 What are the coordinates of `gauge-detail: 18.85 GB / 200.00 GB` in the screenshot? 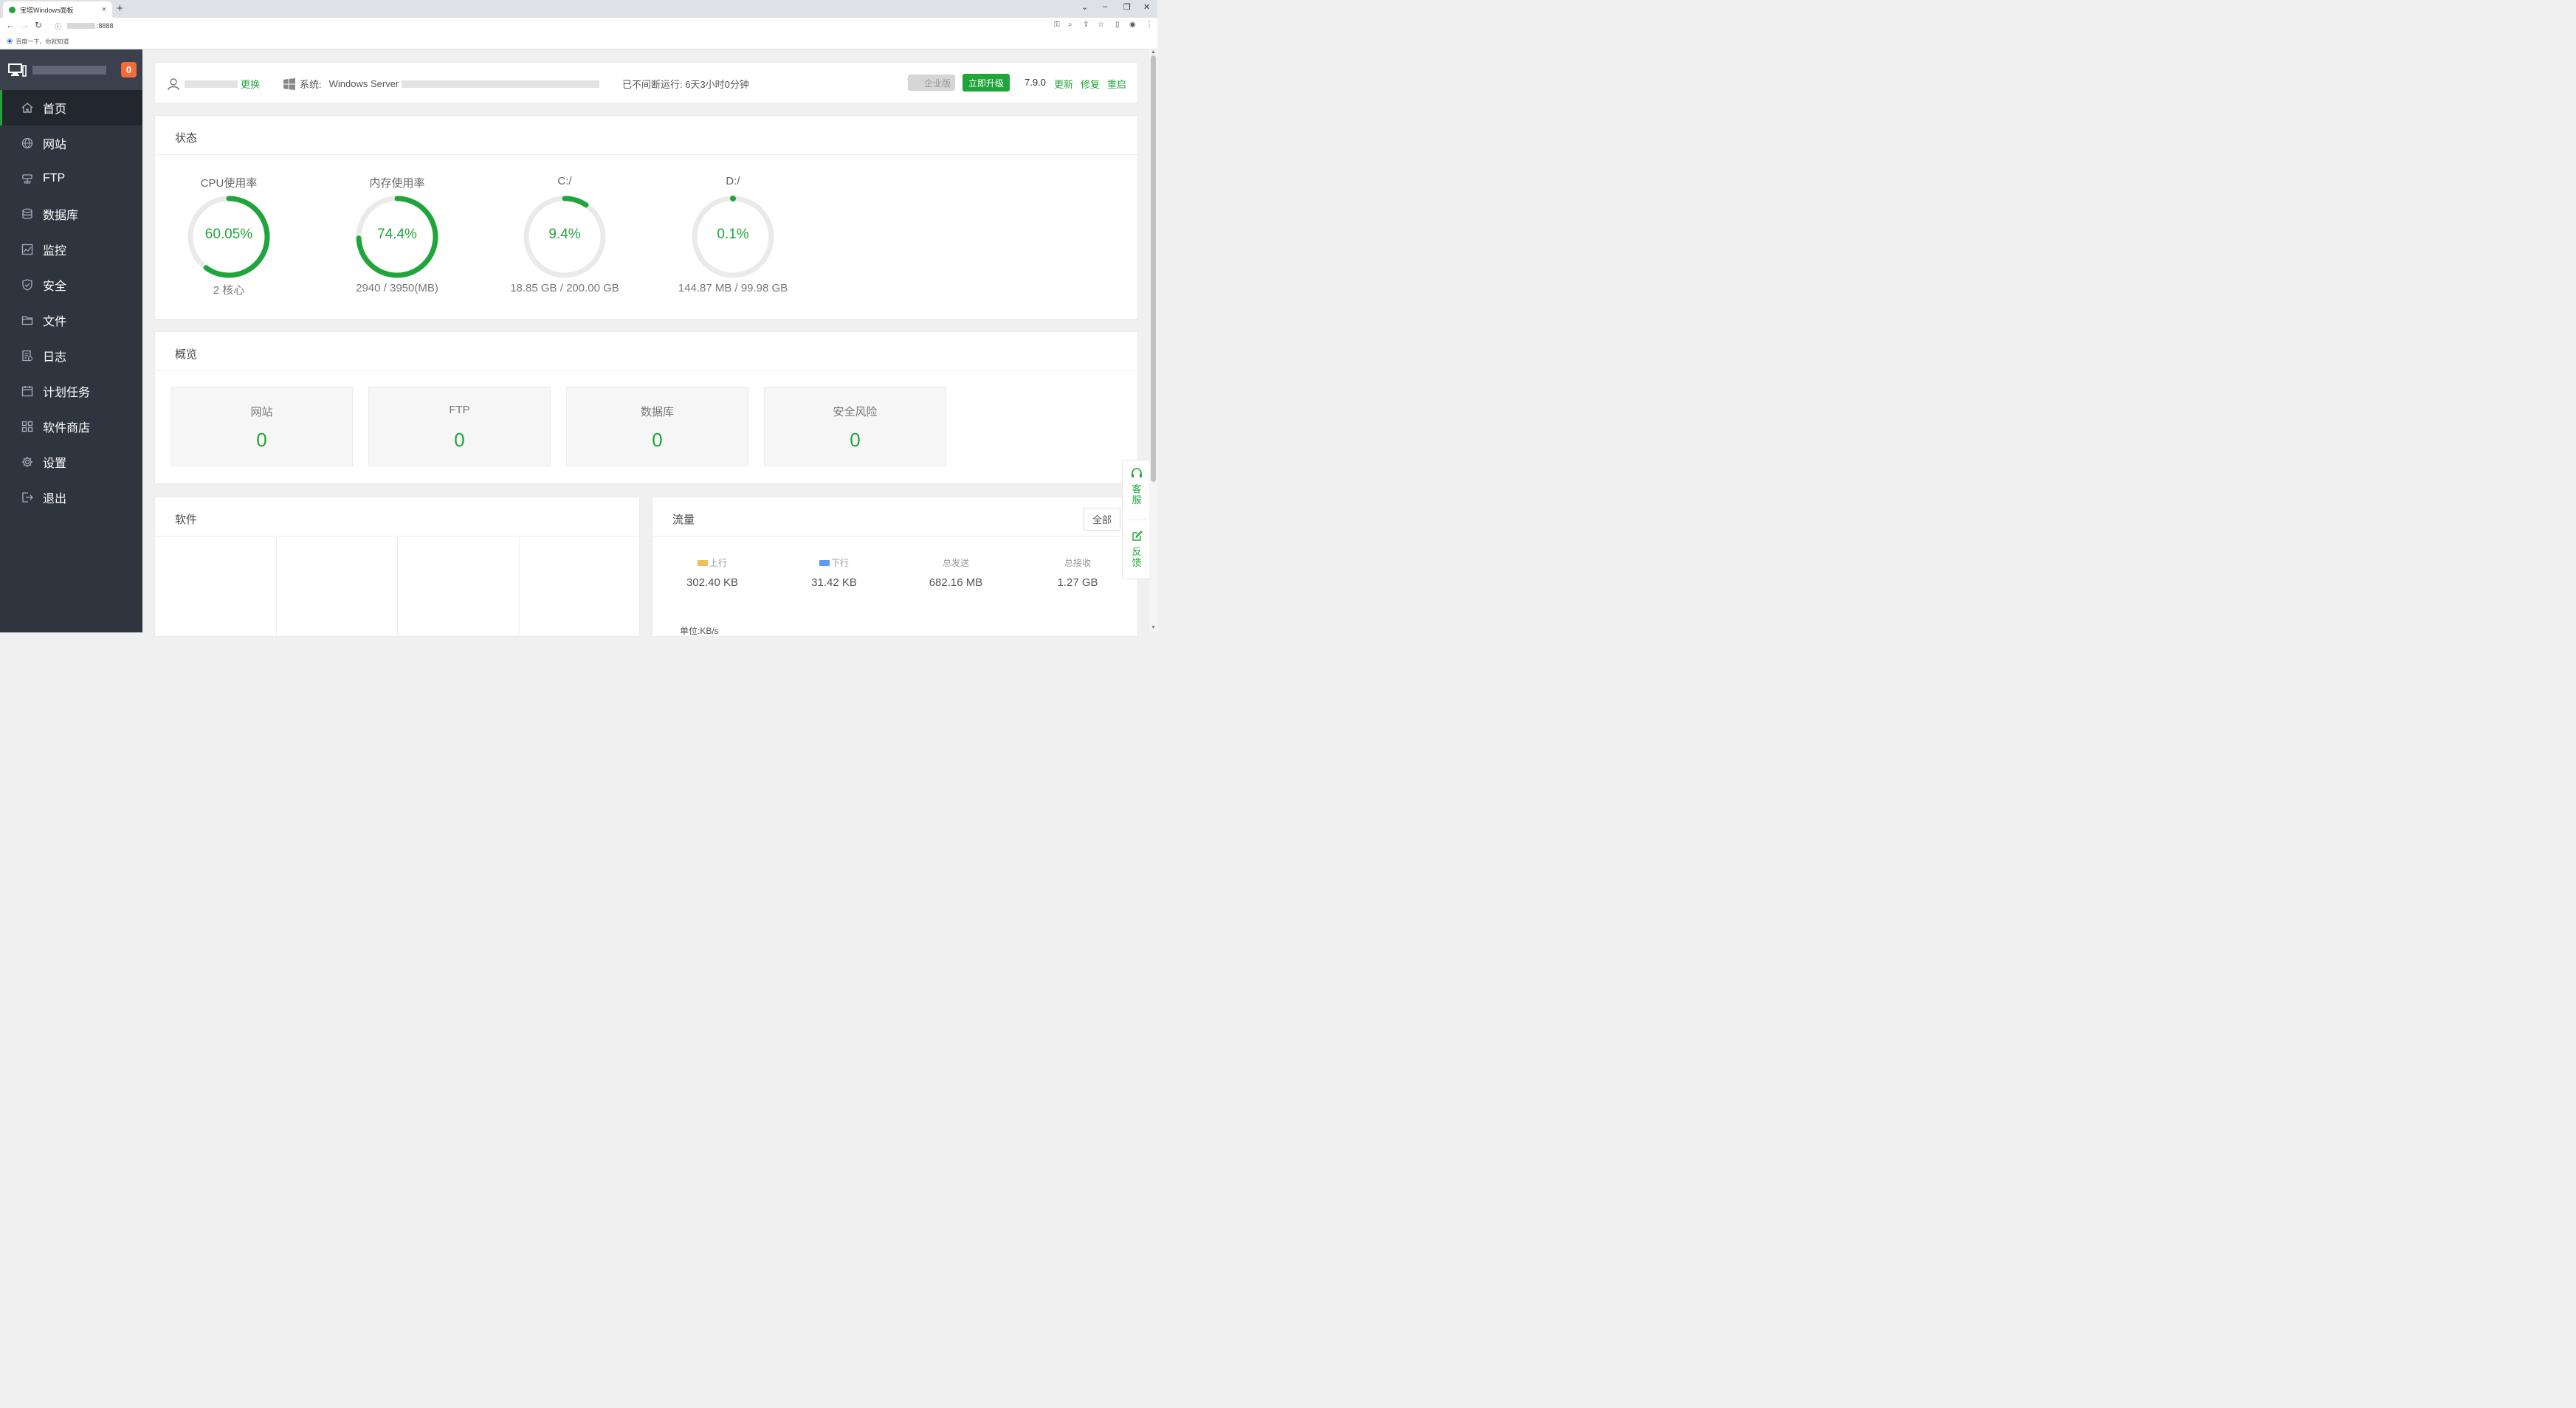 It's located at (565, 288).